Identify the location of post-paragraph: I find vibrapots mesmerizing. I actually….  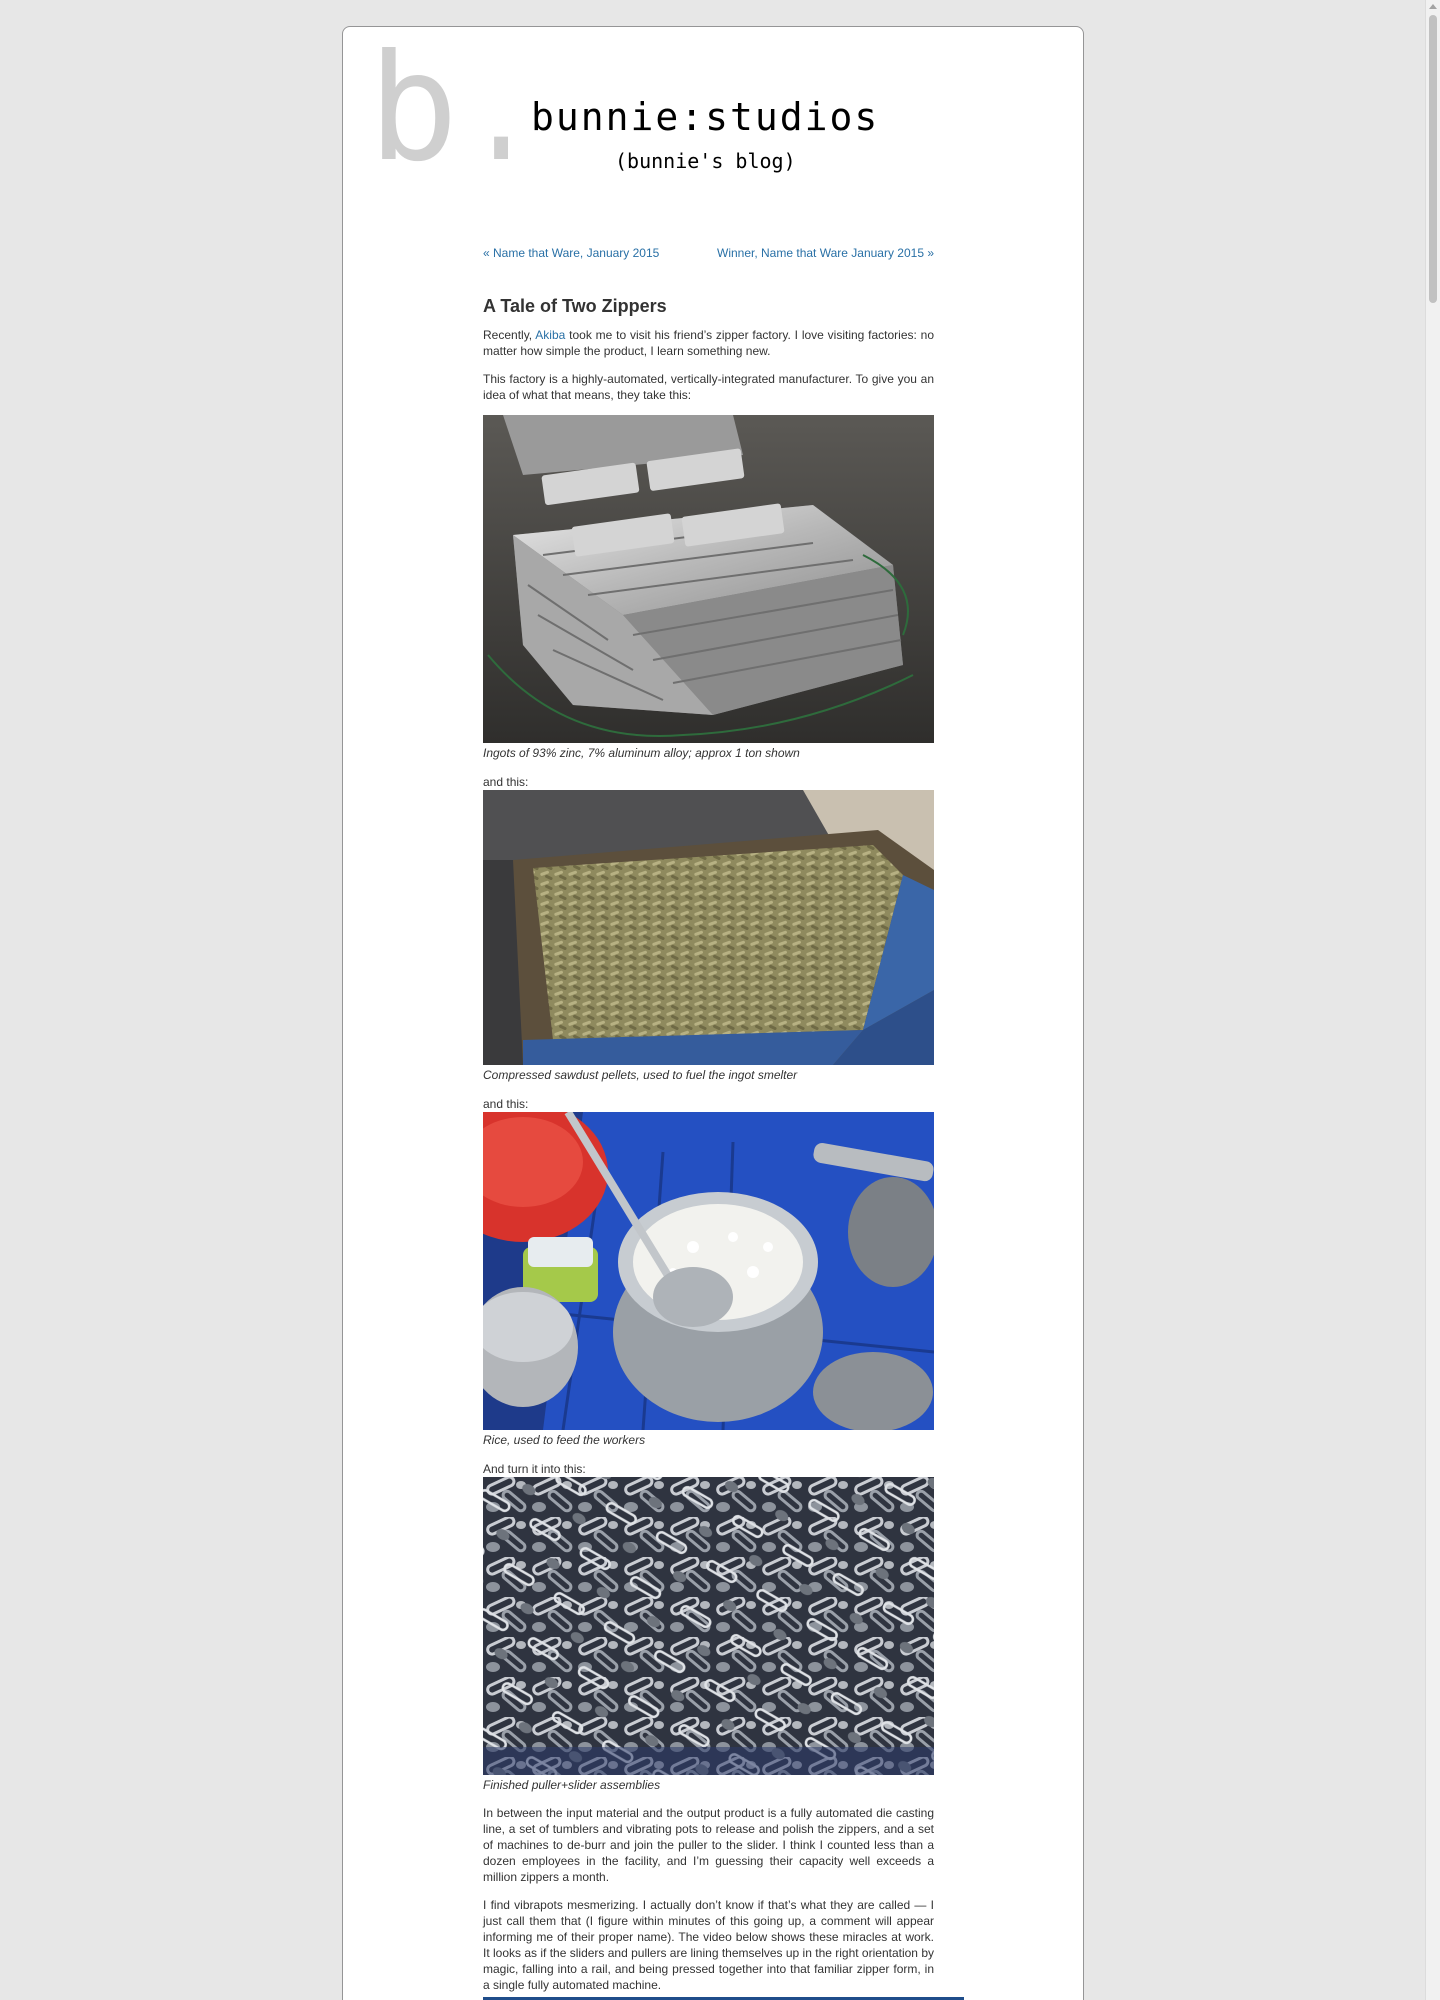
(708, 1945).